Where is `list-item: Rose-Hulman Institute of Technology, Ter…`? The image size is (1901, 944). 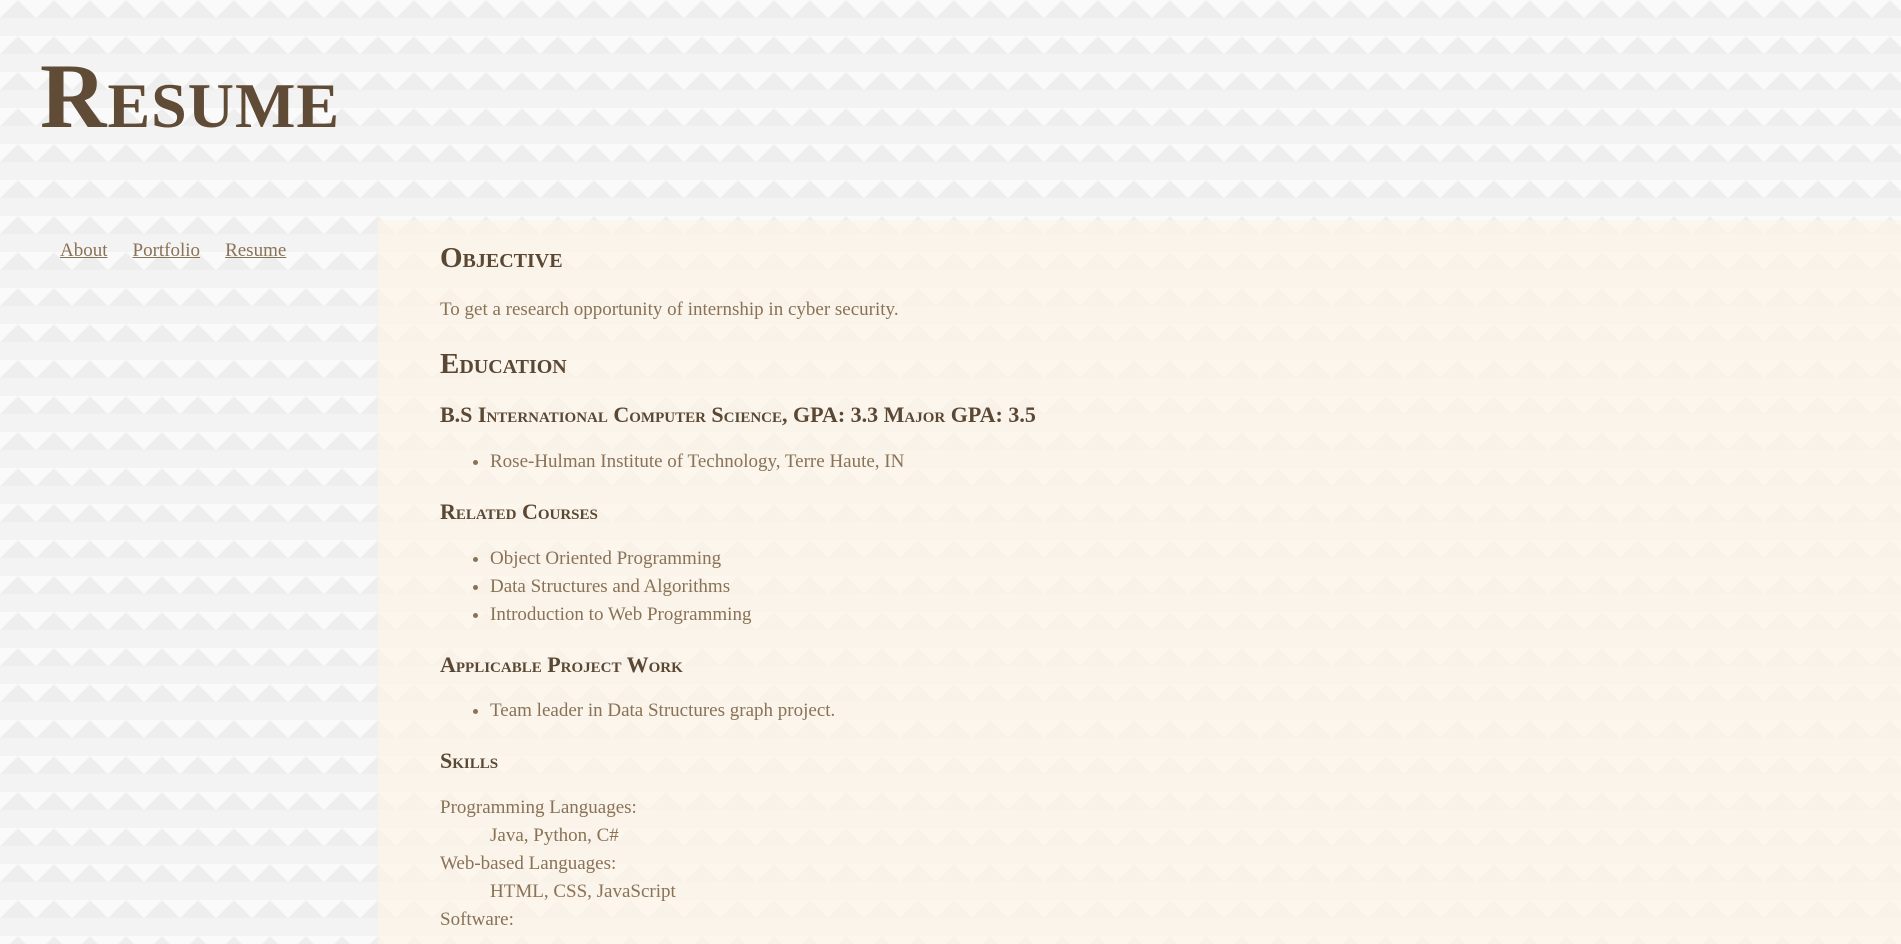
list-item: Rose-Hulman Institute of Technology, Ter… is located at coordinates (1164, 462).